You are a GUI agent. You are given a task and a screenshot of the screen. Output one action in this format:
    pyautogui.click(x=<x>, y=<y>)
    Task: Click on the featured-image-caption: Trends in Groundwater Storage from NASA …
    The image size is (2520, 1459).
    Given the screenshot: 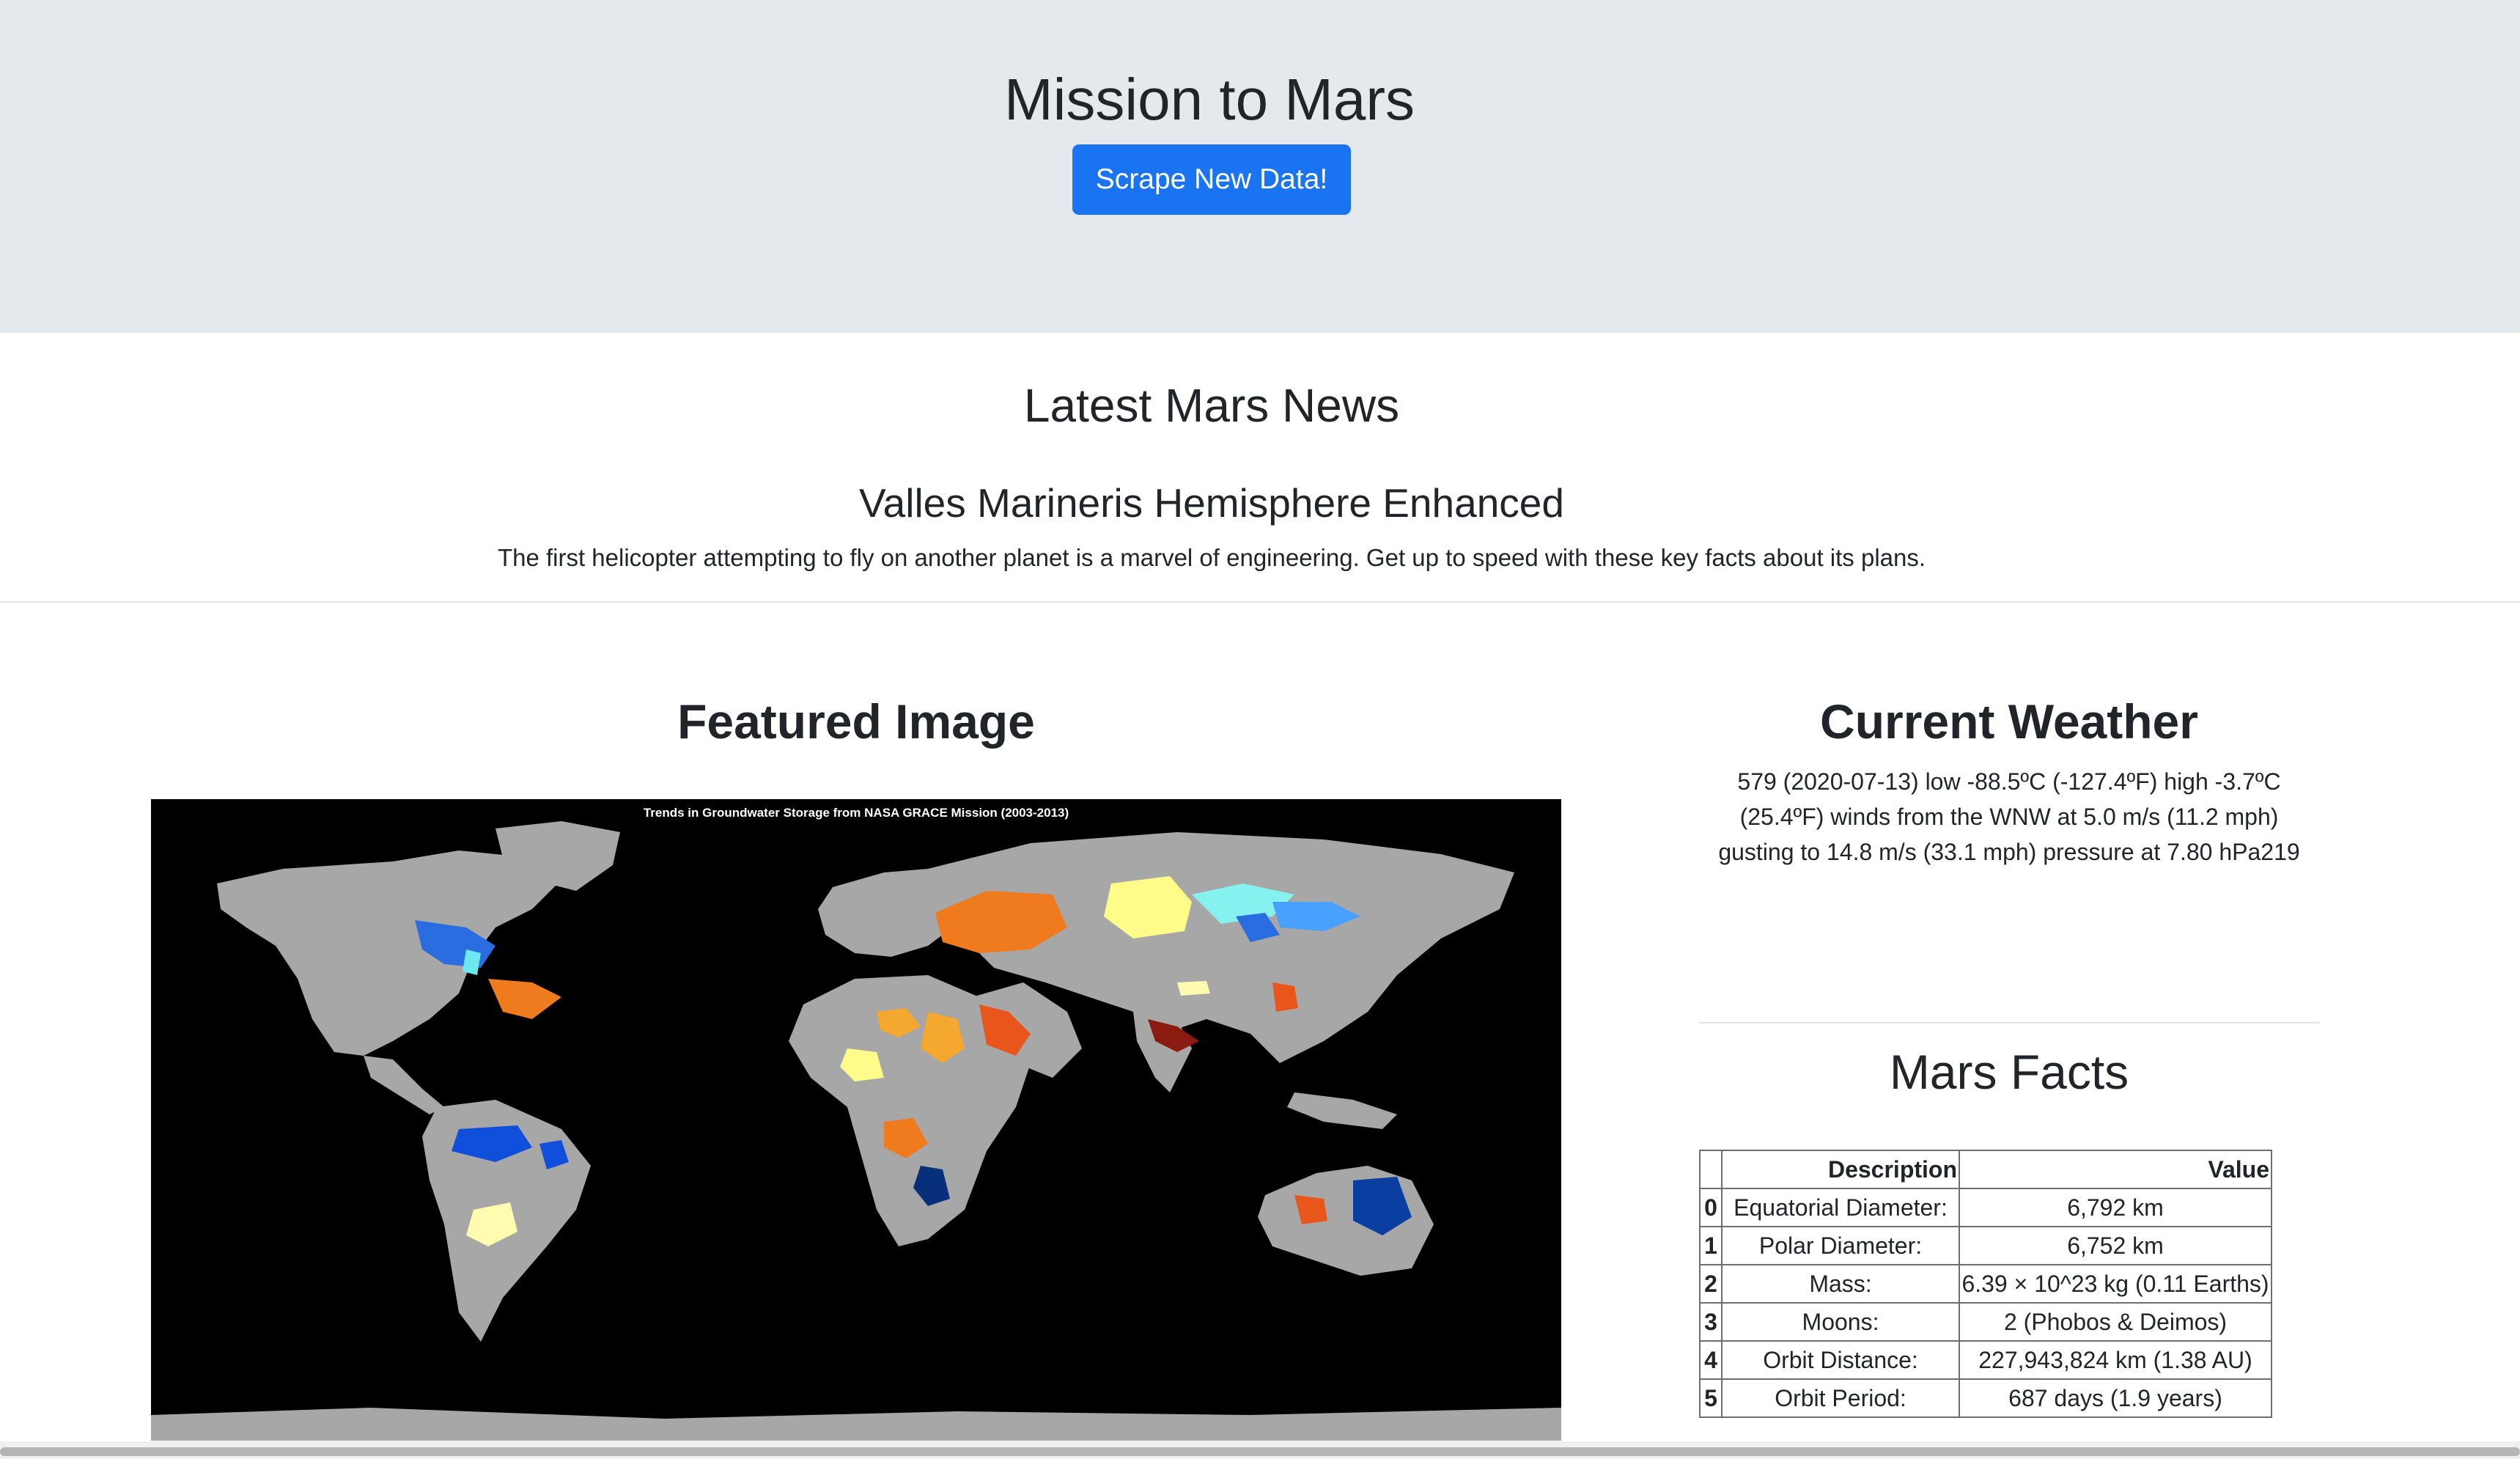 What is the action you would take?
    pyautogui.click(x=856, y=813)
    